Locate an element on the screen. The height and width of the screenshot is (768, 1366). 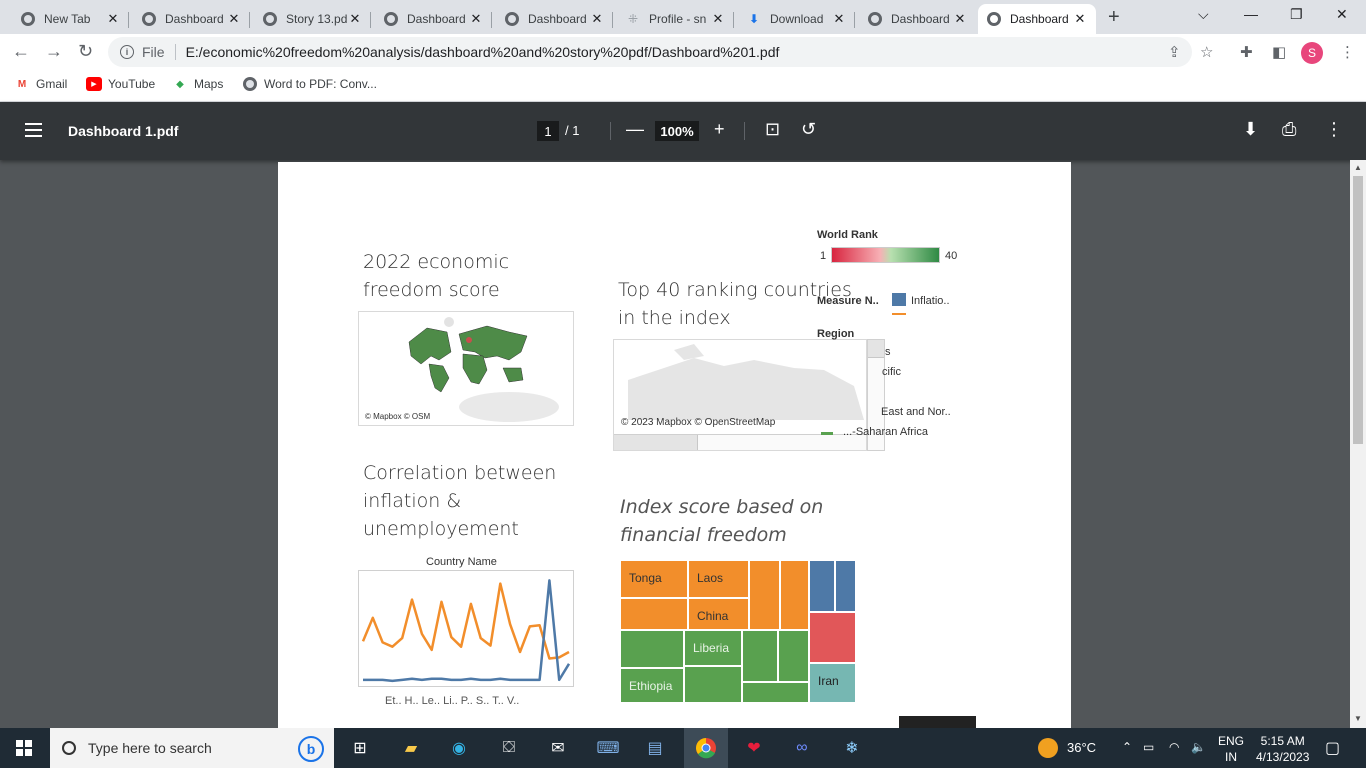
tab-story: Story 13.pd ✕ is located at coordinates (312, 19).